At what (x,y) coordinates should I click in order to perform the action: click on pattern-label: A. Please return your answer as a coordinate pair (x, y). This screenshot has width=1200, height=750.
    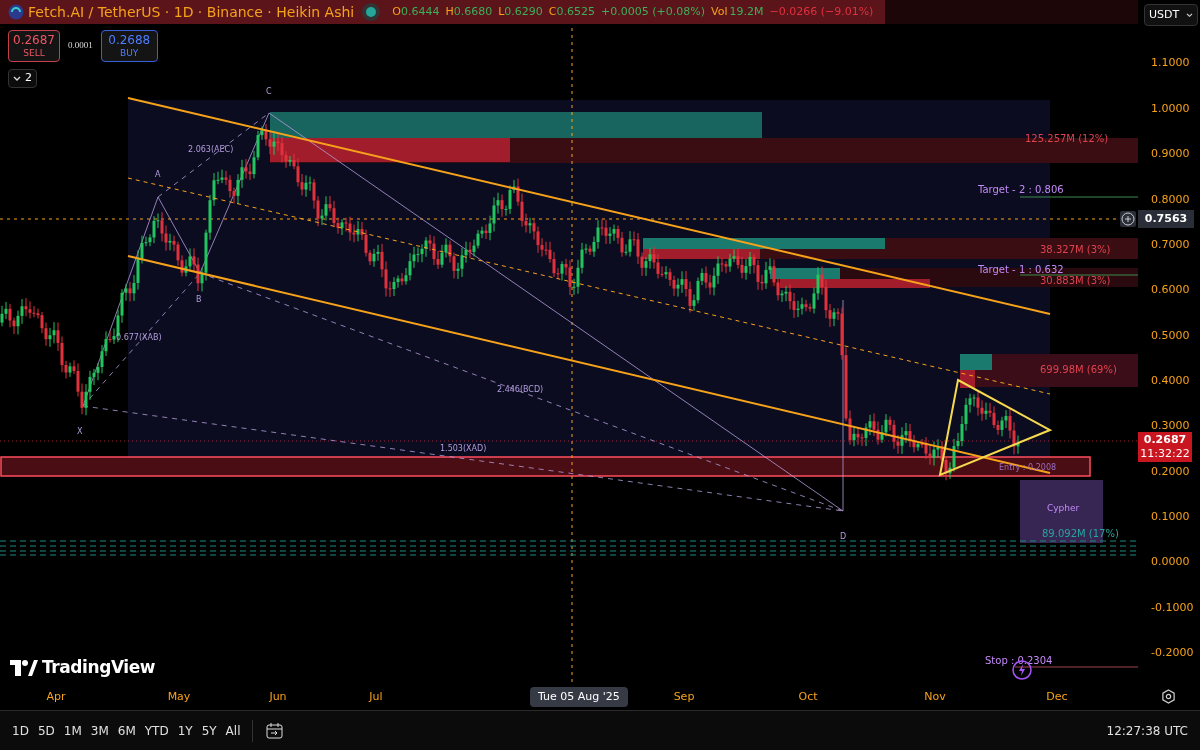
    Looking at the image, I should click on (158, 174).